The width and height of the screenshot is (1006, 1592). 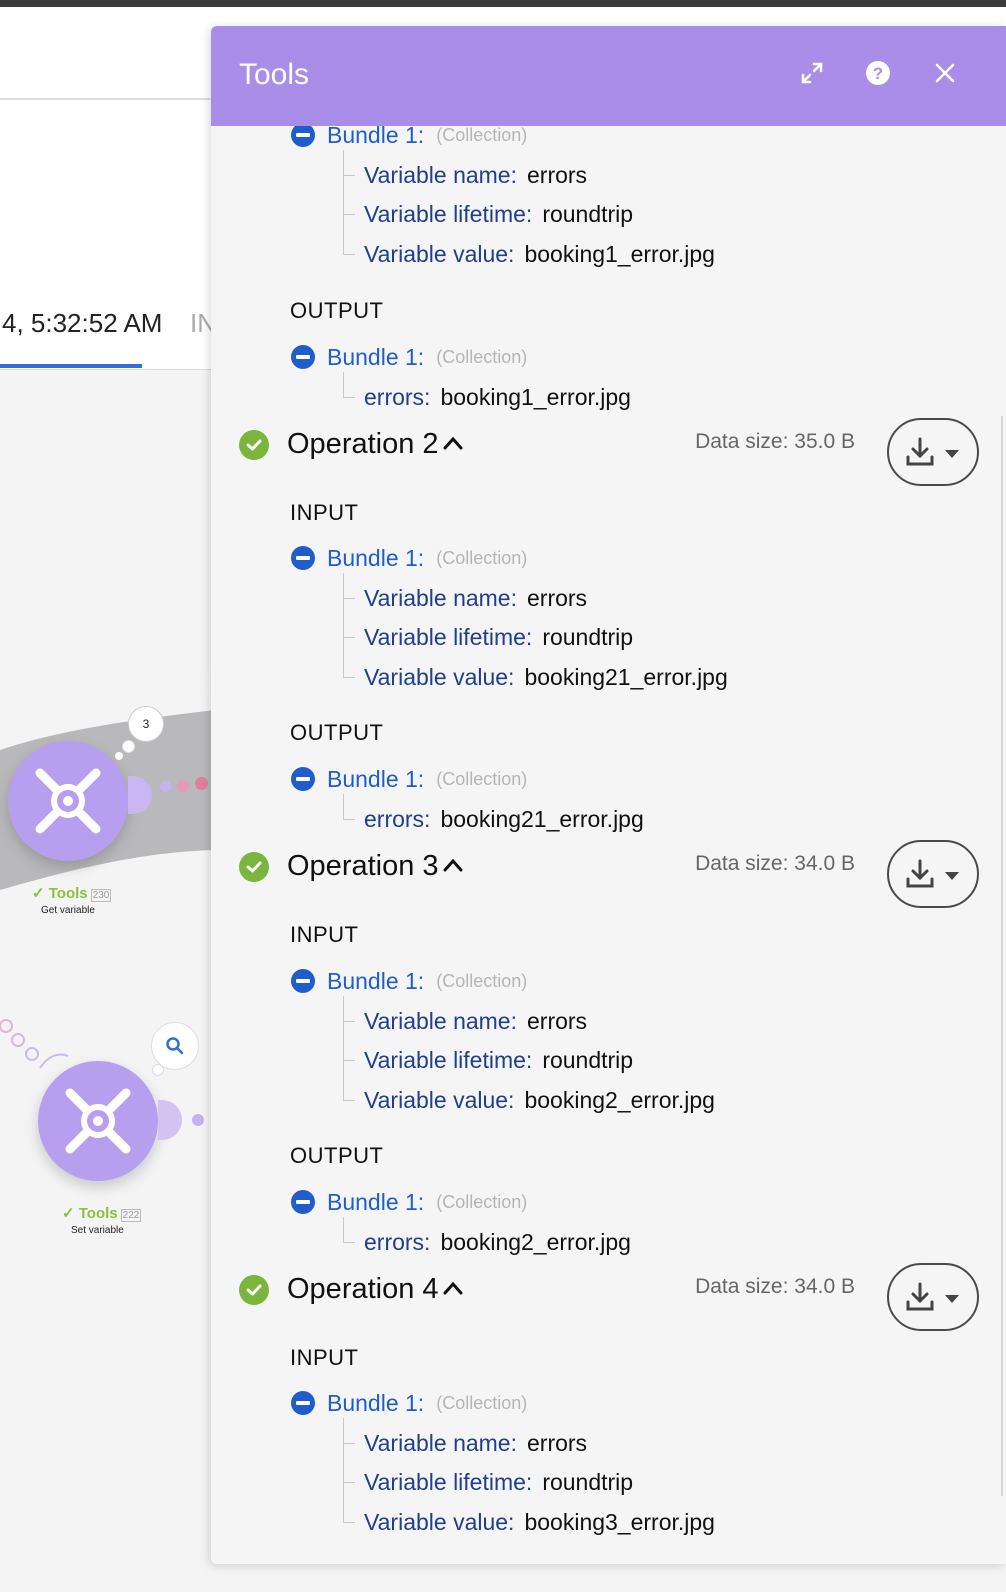 I want to click on search-bubble, so click(x=175, y=1046).